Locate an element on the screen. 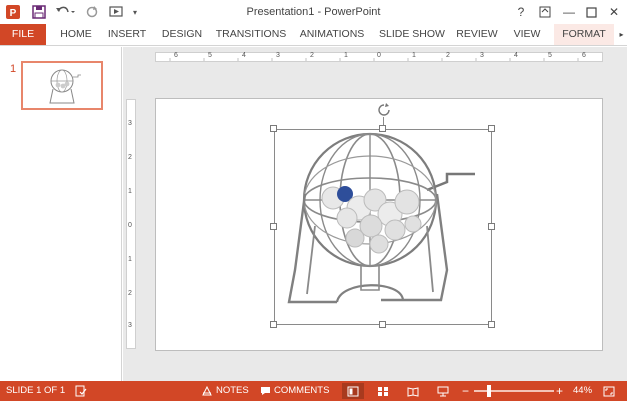  tab-format: FORMAT is located at coordinates (584, 34).